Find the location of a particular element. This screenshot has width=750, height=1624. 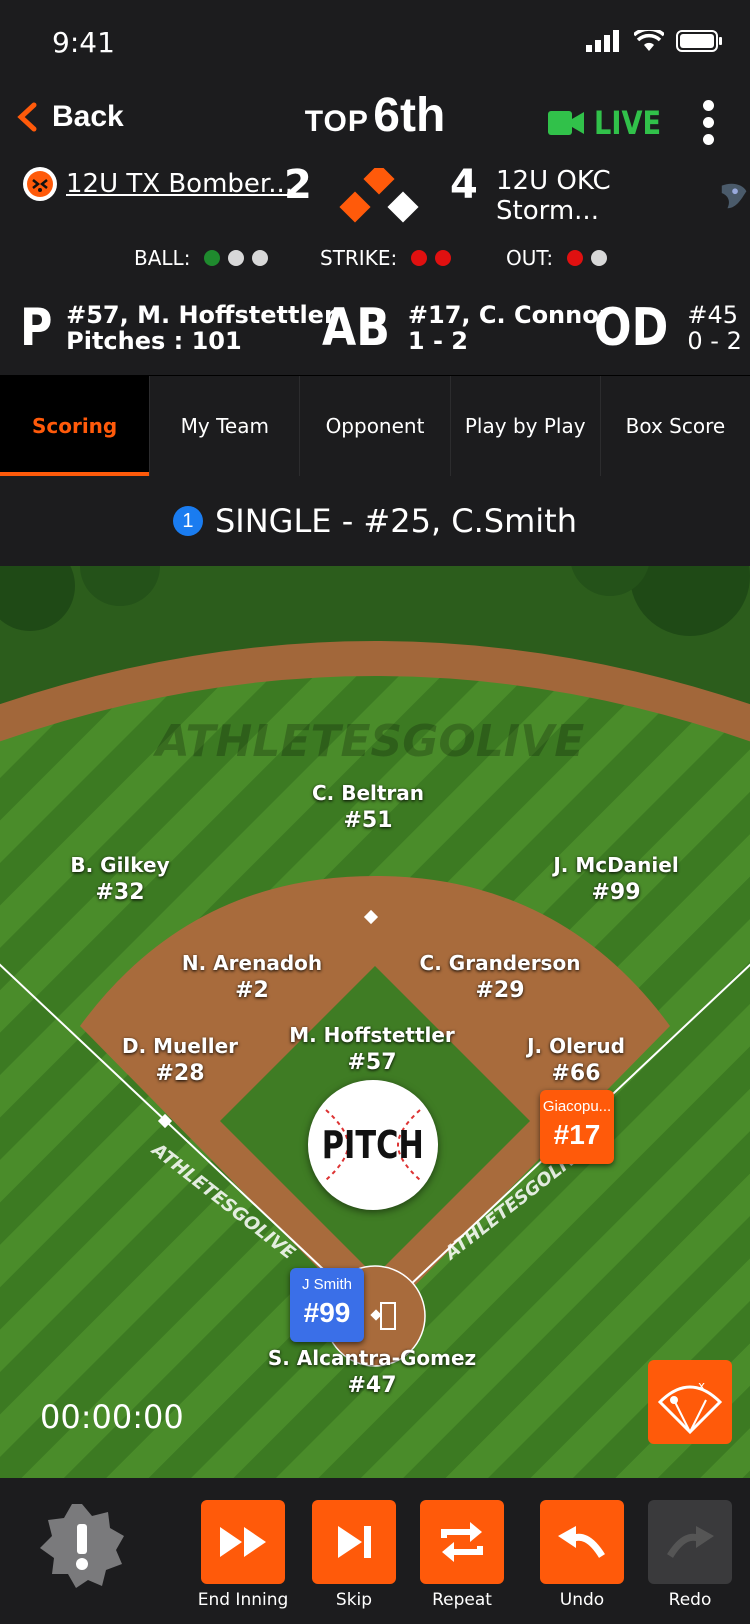

status-time: 9:41 is located at coordinates (83, 42).